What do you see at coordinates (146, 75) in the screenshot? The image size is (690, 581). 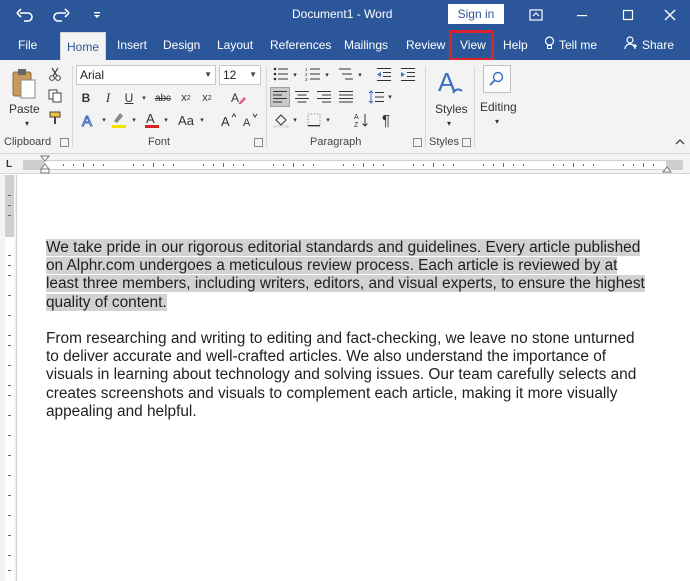 I see `font-name-combo: Arial ▼` at bounding box center [146, 75].